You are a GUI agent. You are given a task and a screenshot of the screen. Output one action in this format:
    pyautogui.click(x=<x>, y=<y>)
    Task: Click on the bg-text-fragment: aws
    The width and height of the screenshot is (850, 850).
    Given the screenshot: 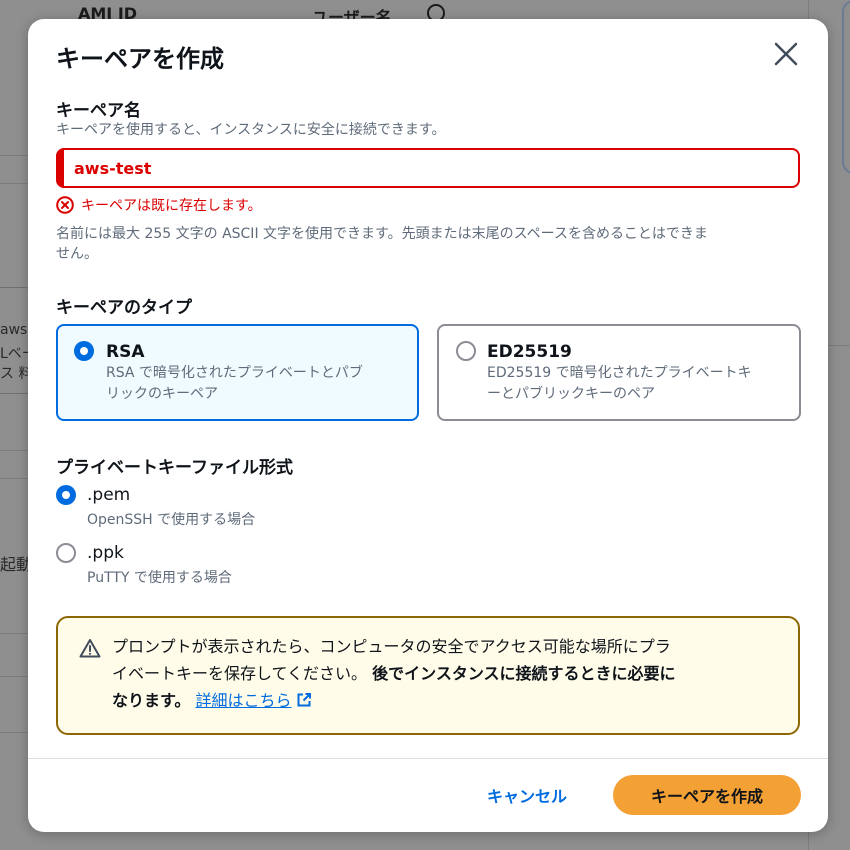 What is the action you would take?
    pyautogui.click(x=14, y=330)
    